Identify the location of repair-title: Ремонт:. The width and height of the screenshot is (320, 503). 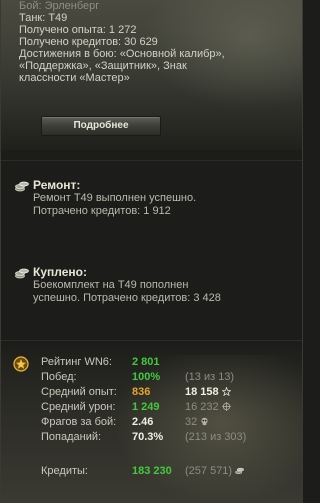
(57, 185).